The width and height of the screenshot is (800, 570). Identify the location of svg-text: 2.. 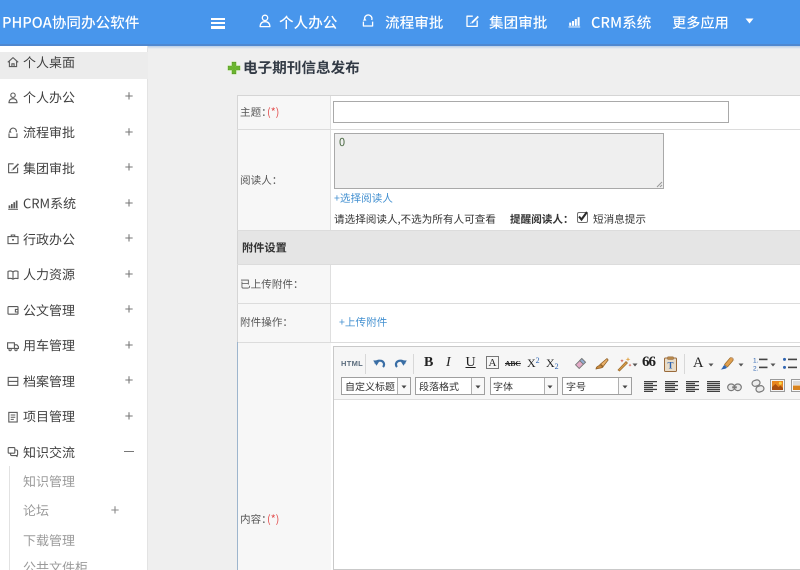
(756, 369).